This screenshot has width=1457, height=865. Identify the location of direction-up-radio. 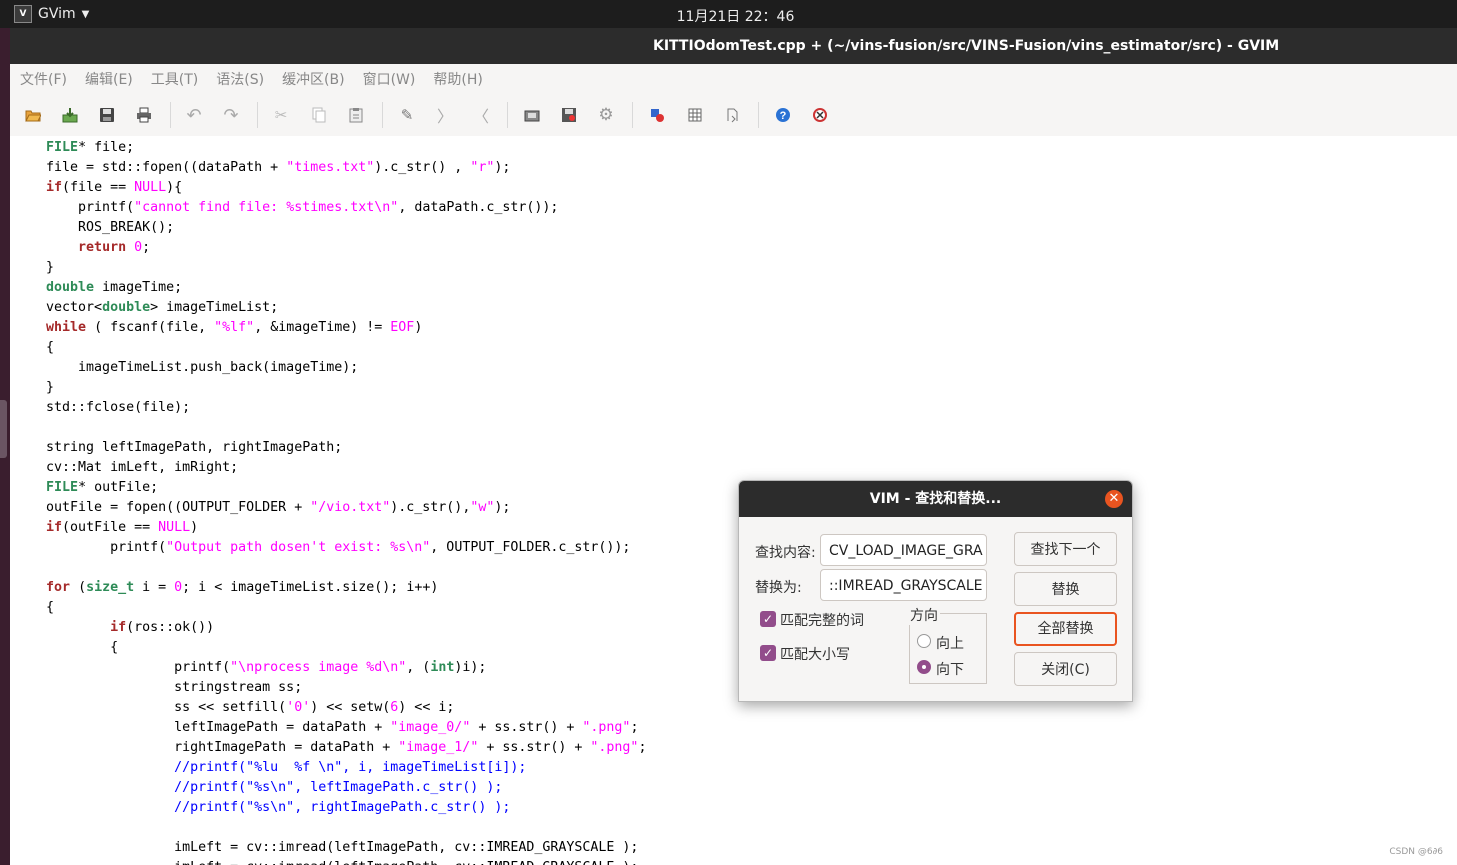
(924, 641).